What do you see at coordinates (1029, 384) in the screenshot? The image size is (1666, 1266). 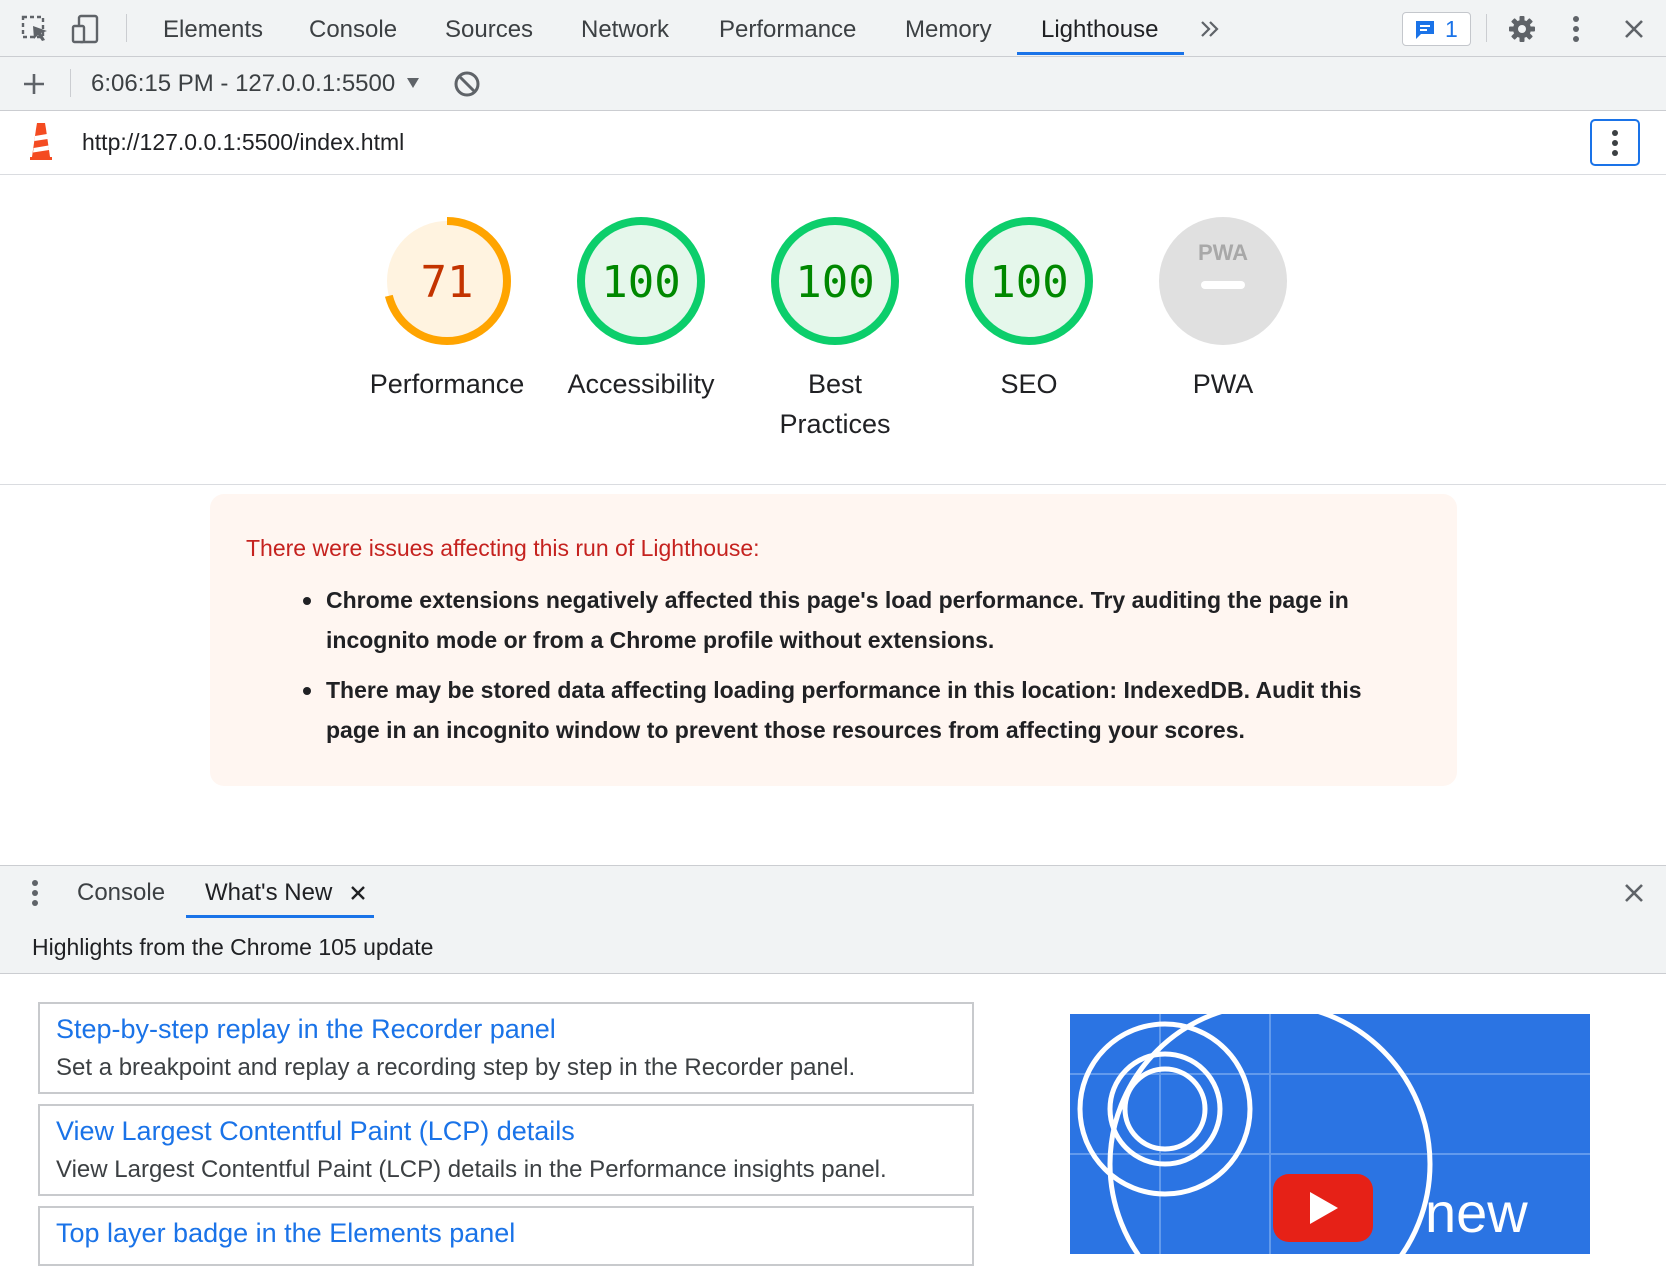 I see `gauge-label-seo: SEO` at bounding box center [1029, 384].